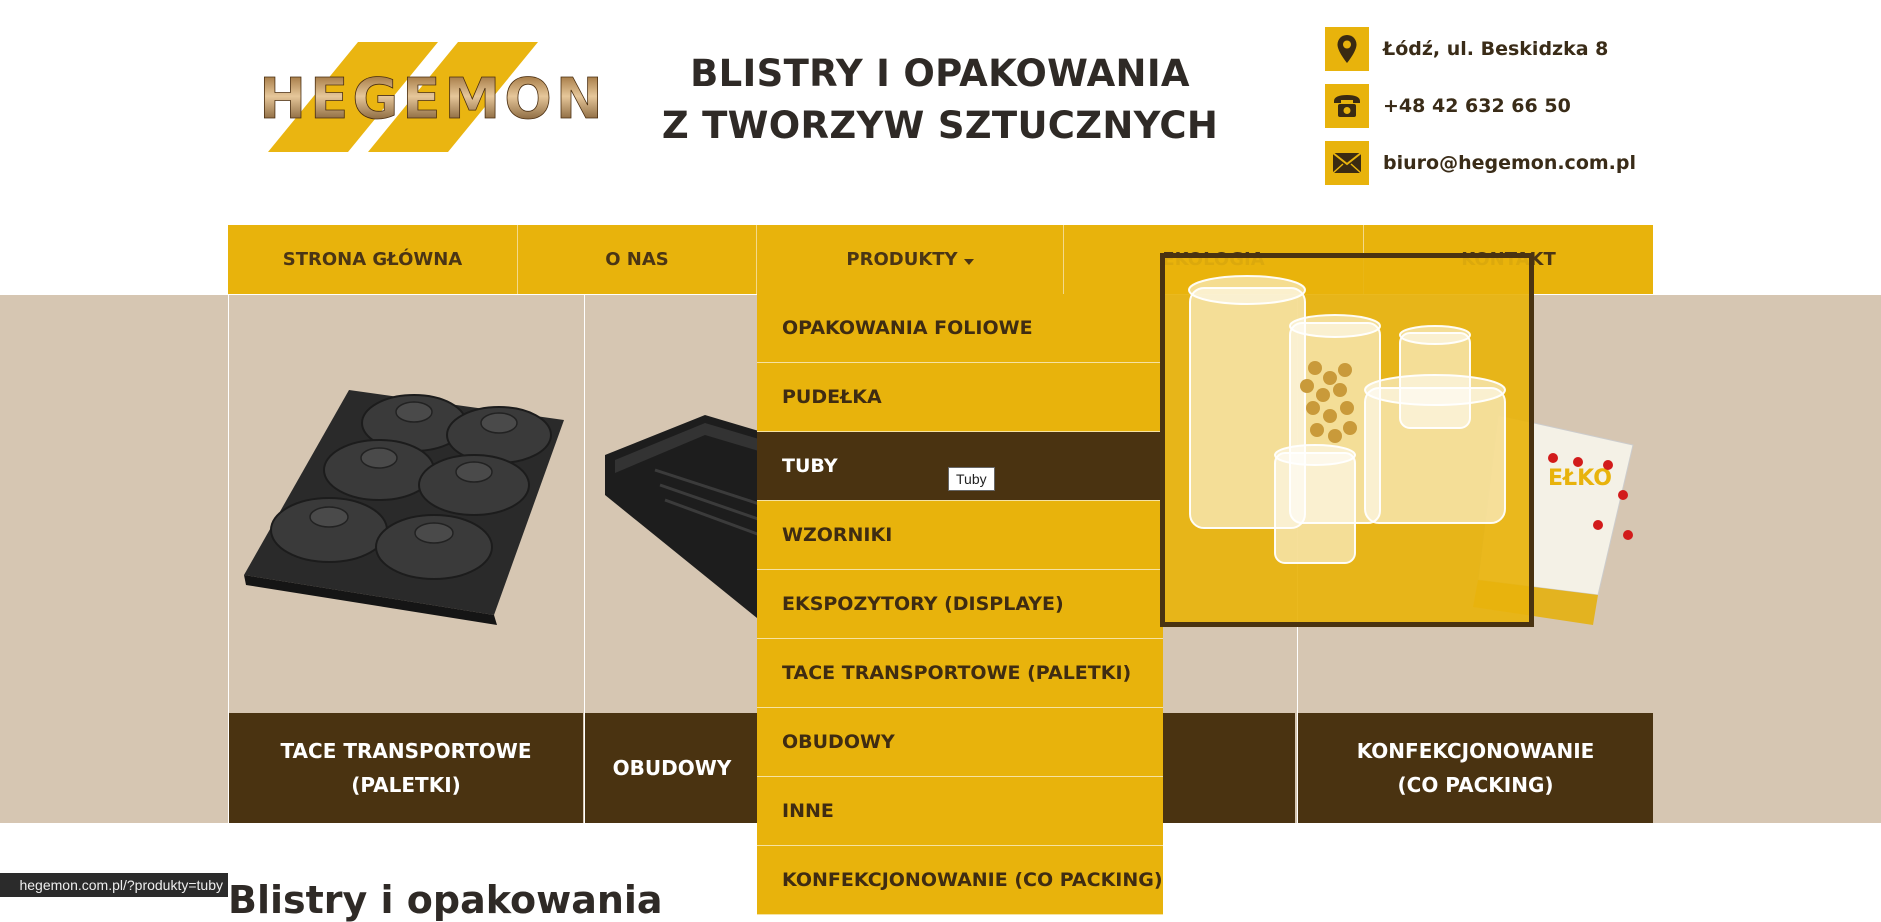 The height and width of the screenshot is (922, 1881). I want to click on tooltip-tubes: Tuby, so click(971, 479).